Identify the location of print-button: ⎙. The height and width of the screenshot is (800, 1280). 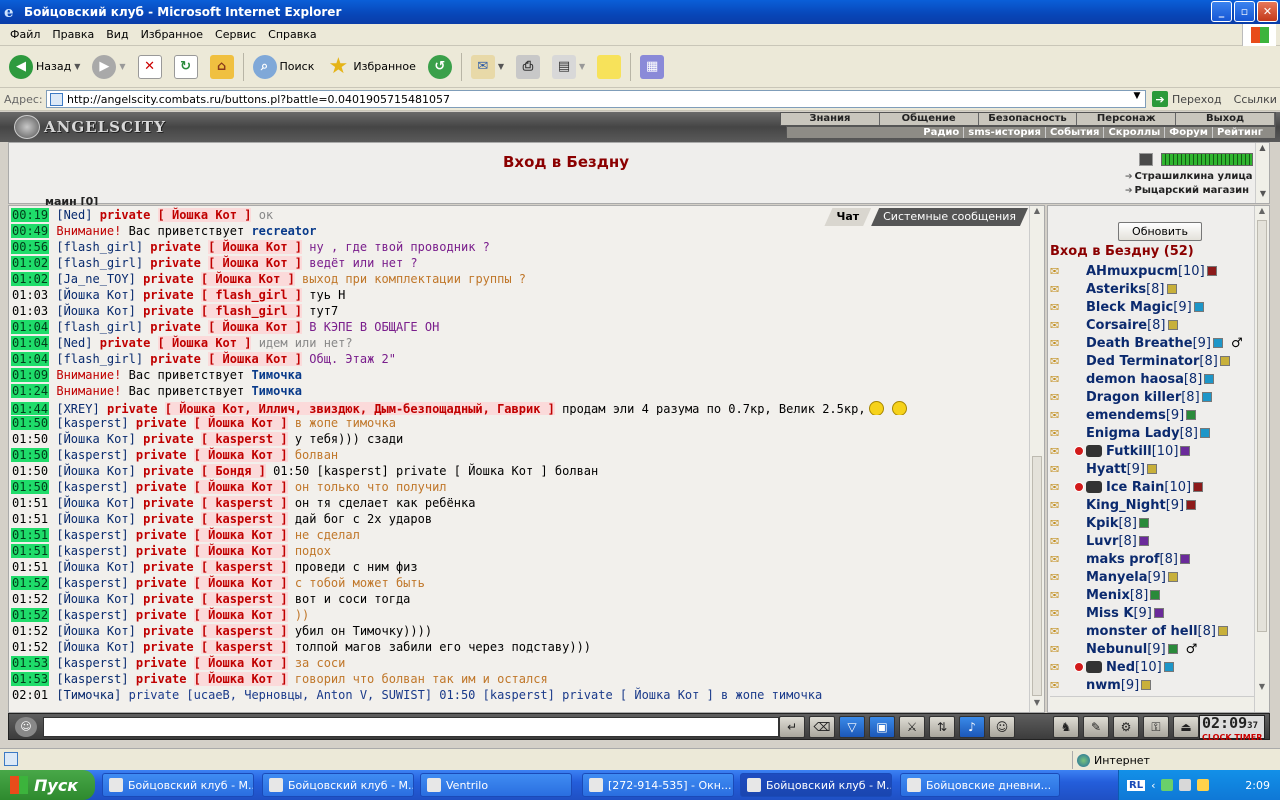
(528, 67).